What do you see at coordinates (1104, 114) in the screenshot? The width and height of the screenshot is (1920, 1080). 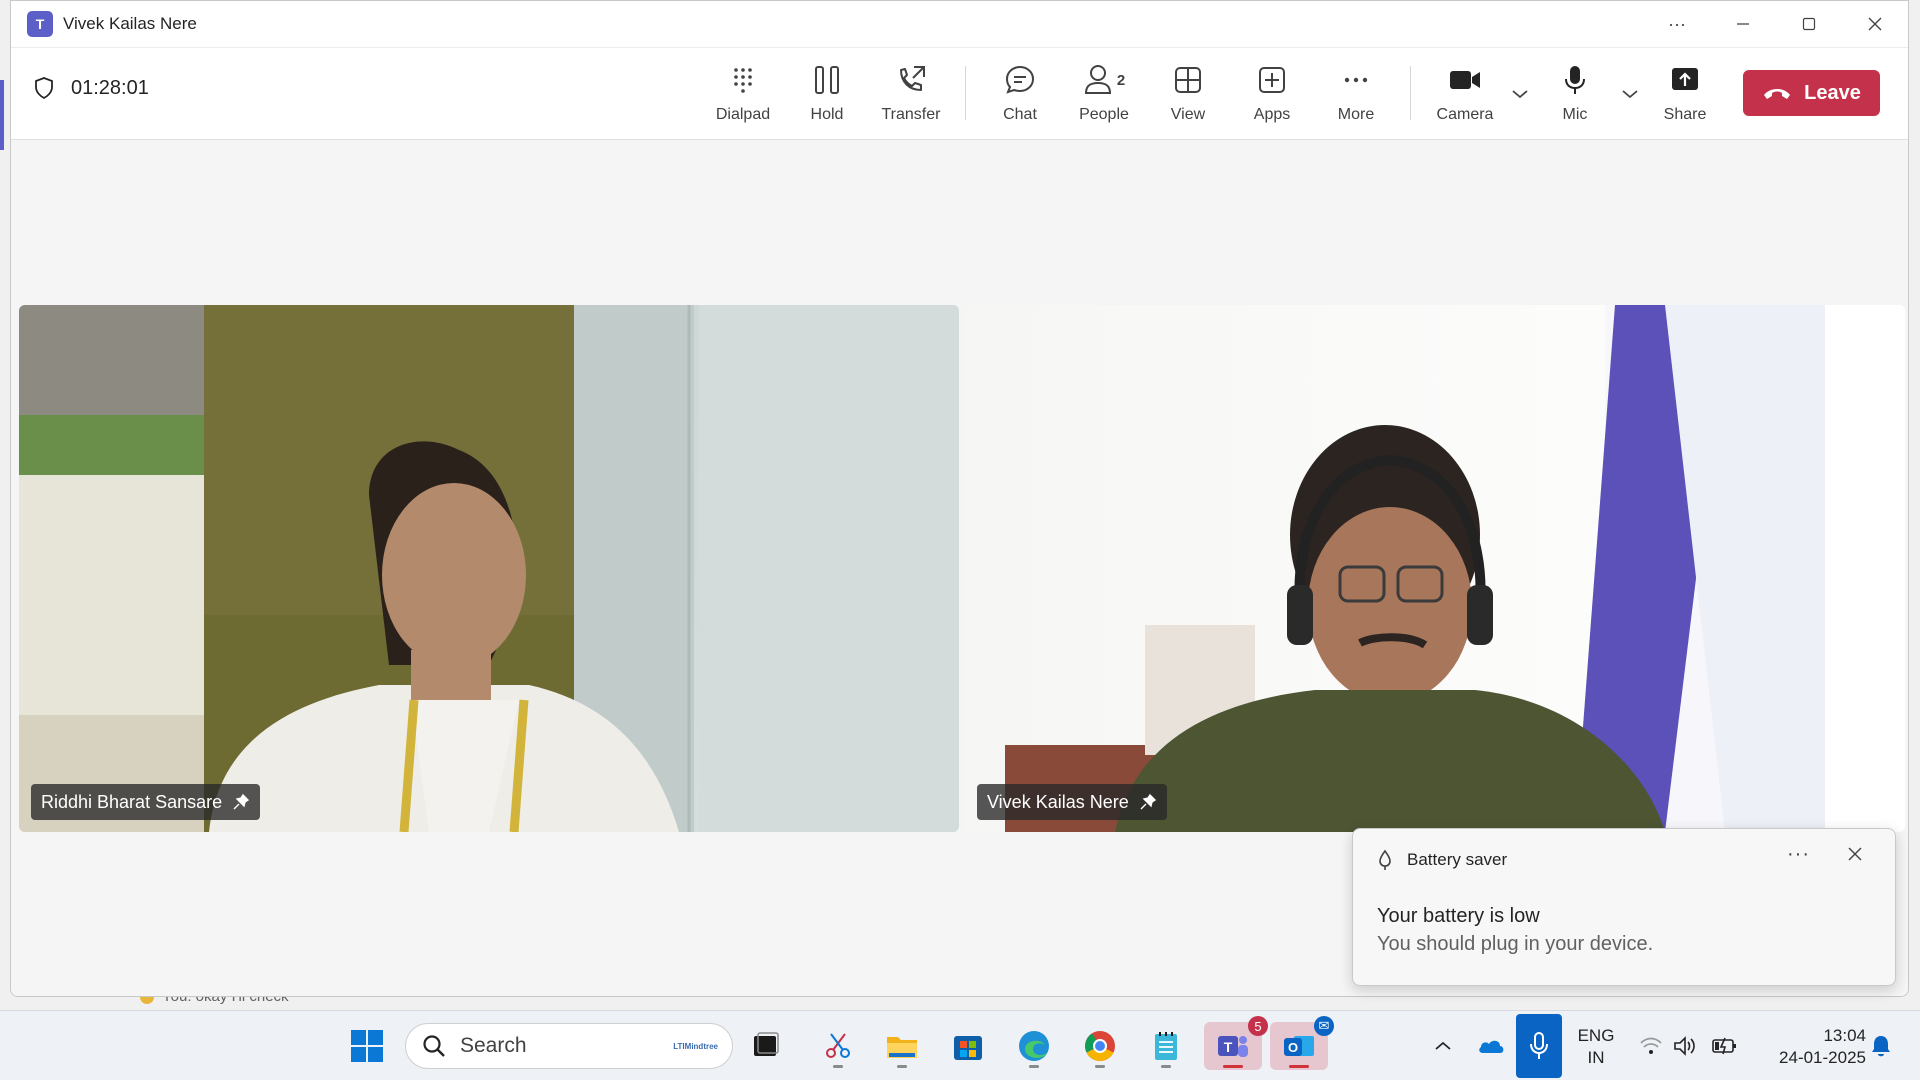 I see `people-label: People` at bounding box center [1104, 114].